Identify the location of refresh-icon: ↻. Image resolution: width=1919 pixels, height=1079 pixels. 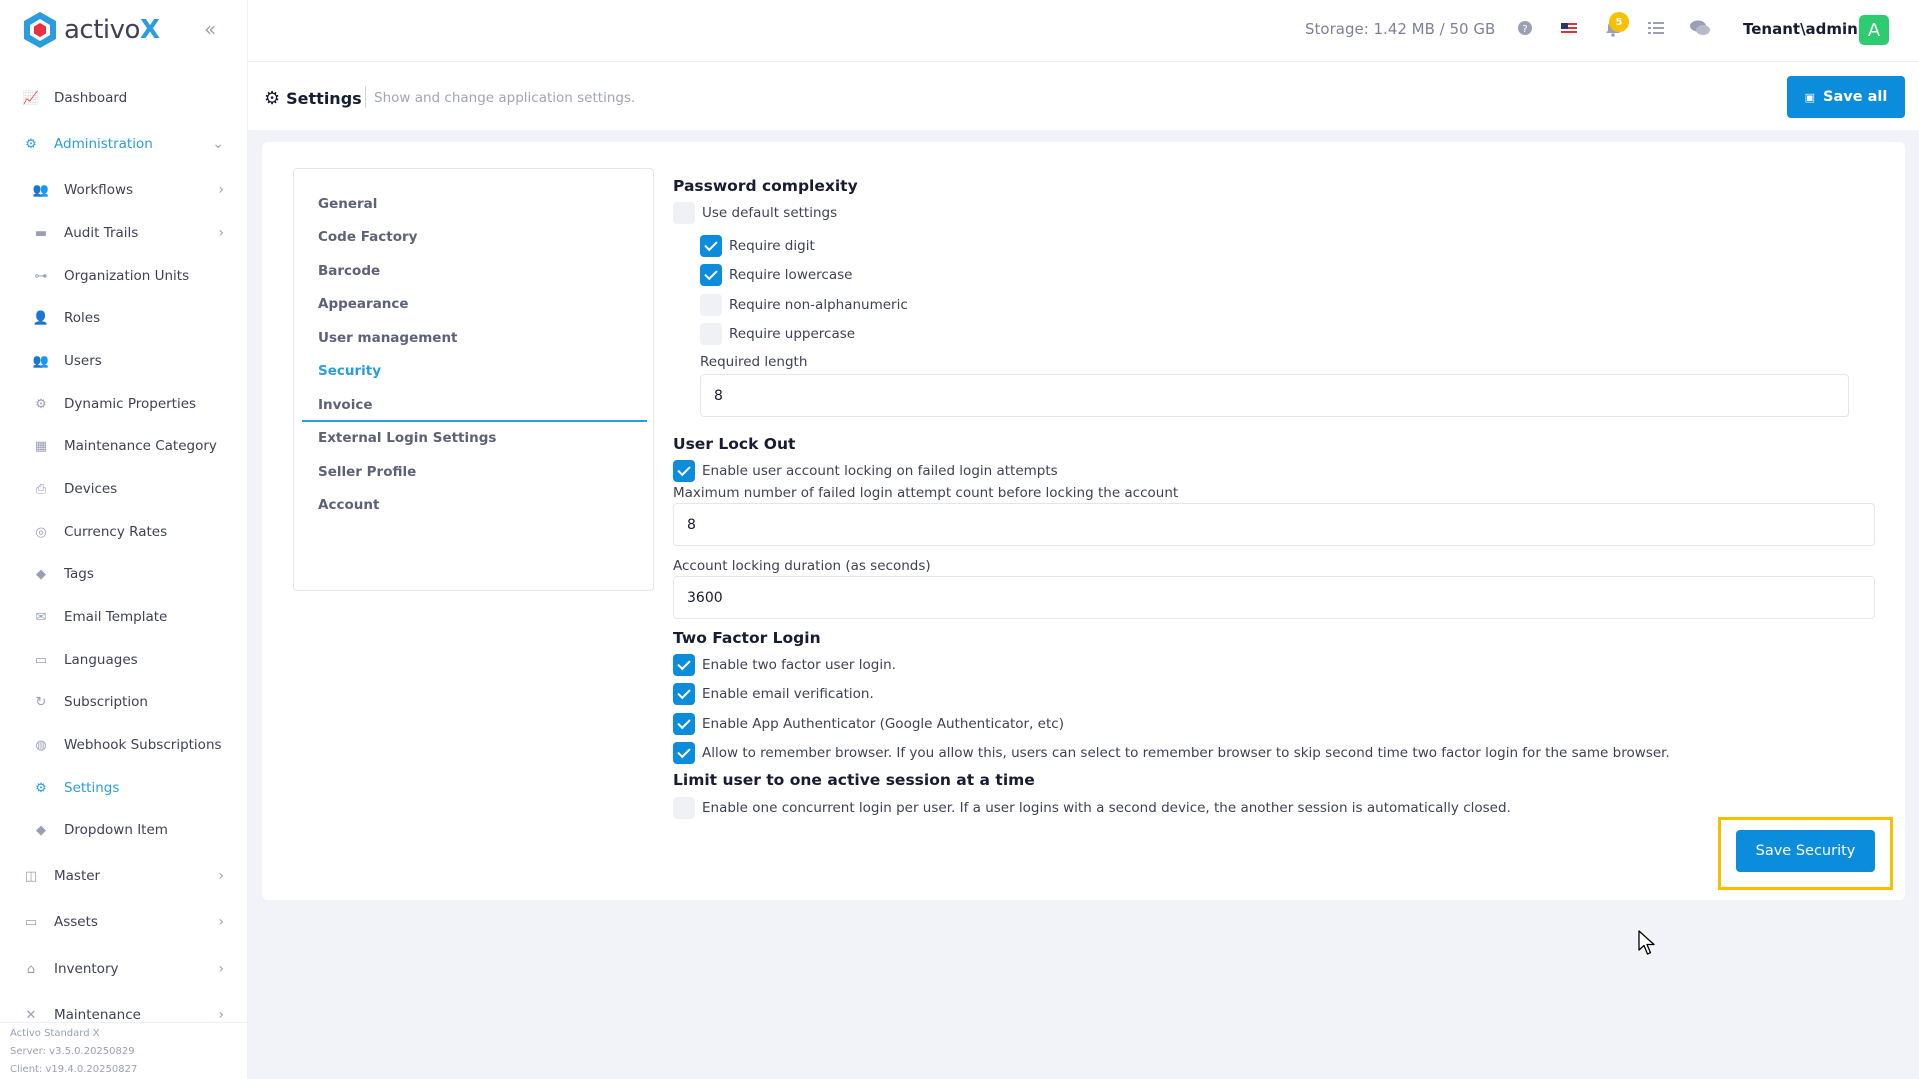
(41, 702).